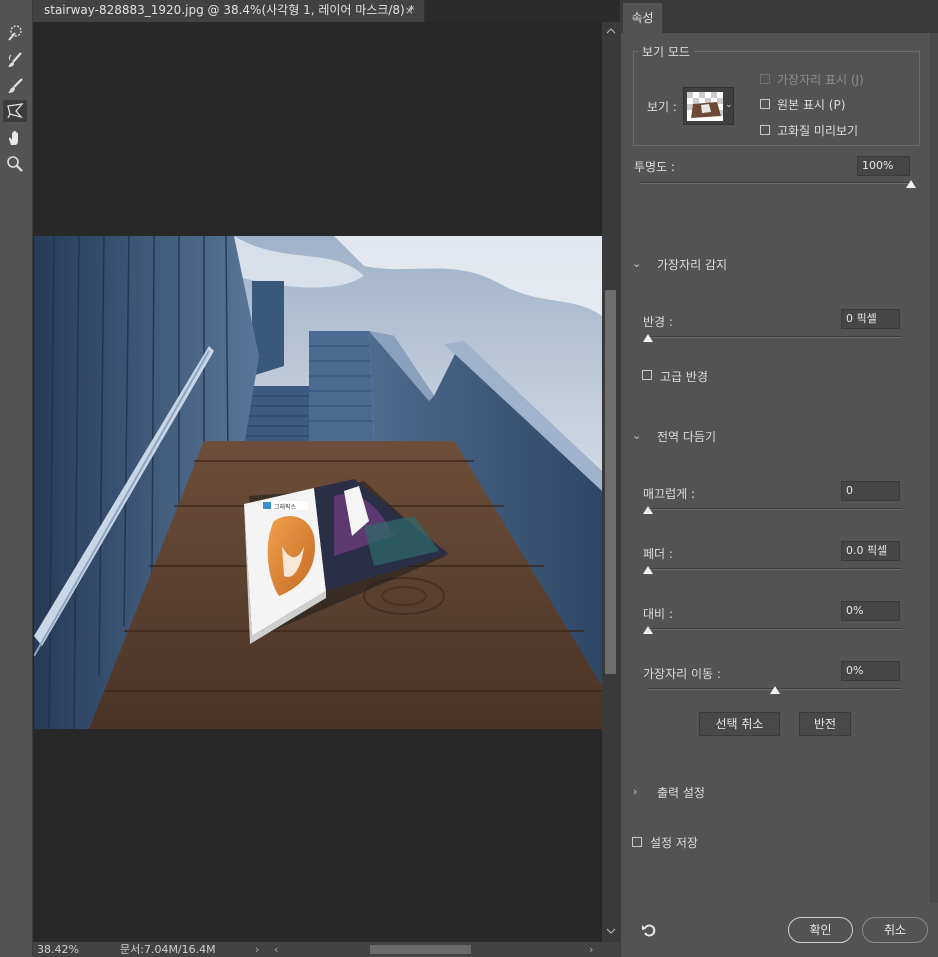 The height and width of the screenshot is (957, 938). What do you see at coordinates (686, 436) in the screenshot?
I see `global-refine-title: 전역 다듬기` at bounding box center [686, 436].